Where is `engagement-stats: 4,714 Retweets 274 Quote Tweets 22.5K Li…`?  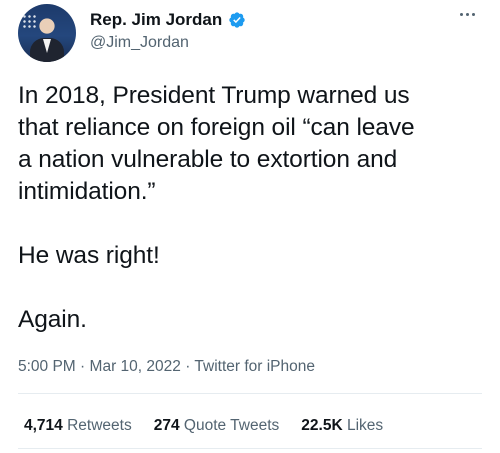
engagement-stats: 4,714 Retweets 274 Quote Tweets 22.5K Li… is located at coordinates (203, 426).